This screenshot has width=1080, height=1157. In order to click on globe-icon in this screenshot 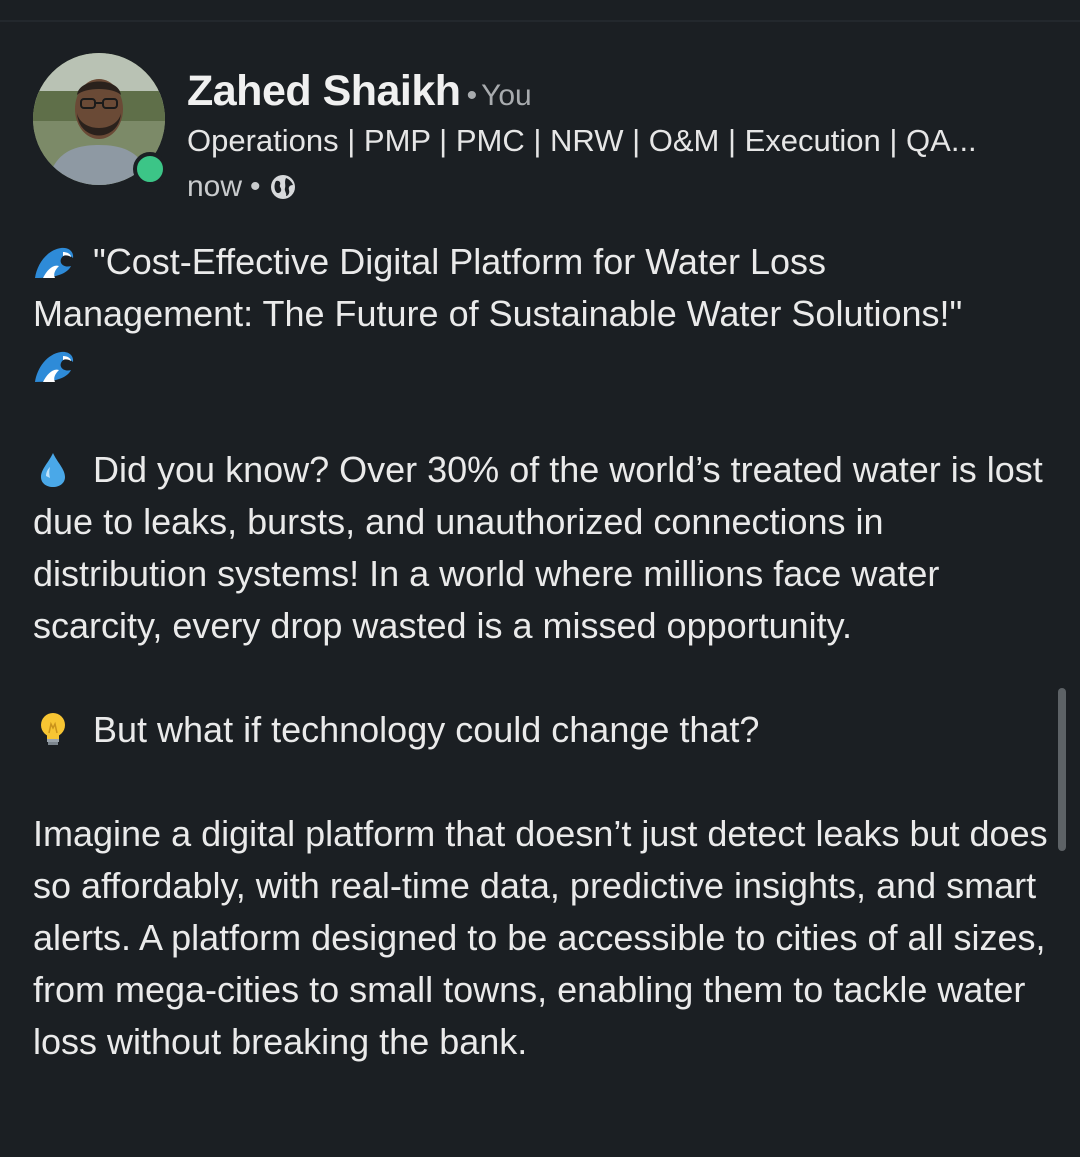, I will do `click(283, 187)`.